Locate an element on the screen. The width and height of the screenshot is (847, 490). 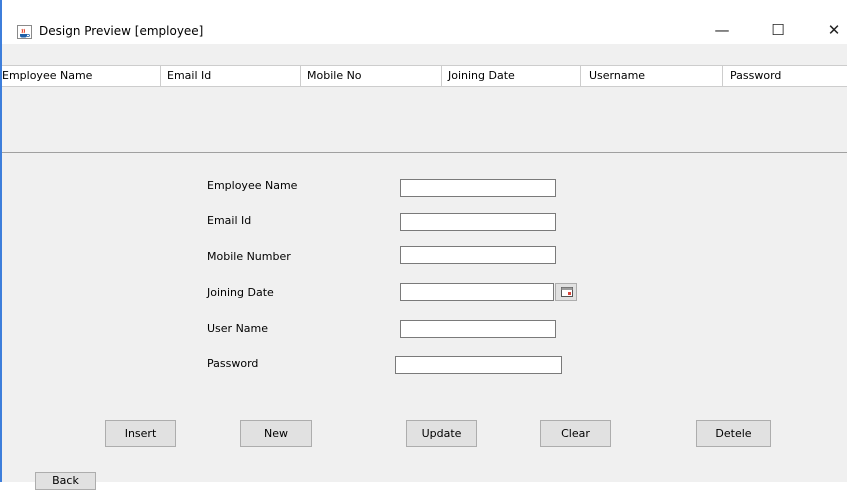
delete-button: Detele is located at coordinates (733, 433).